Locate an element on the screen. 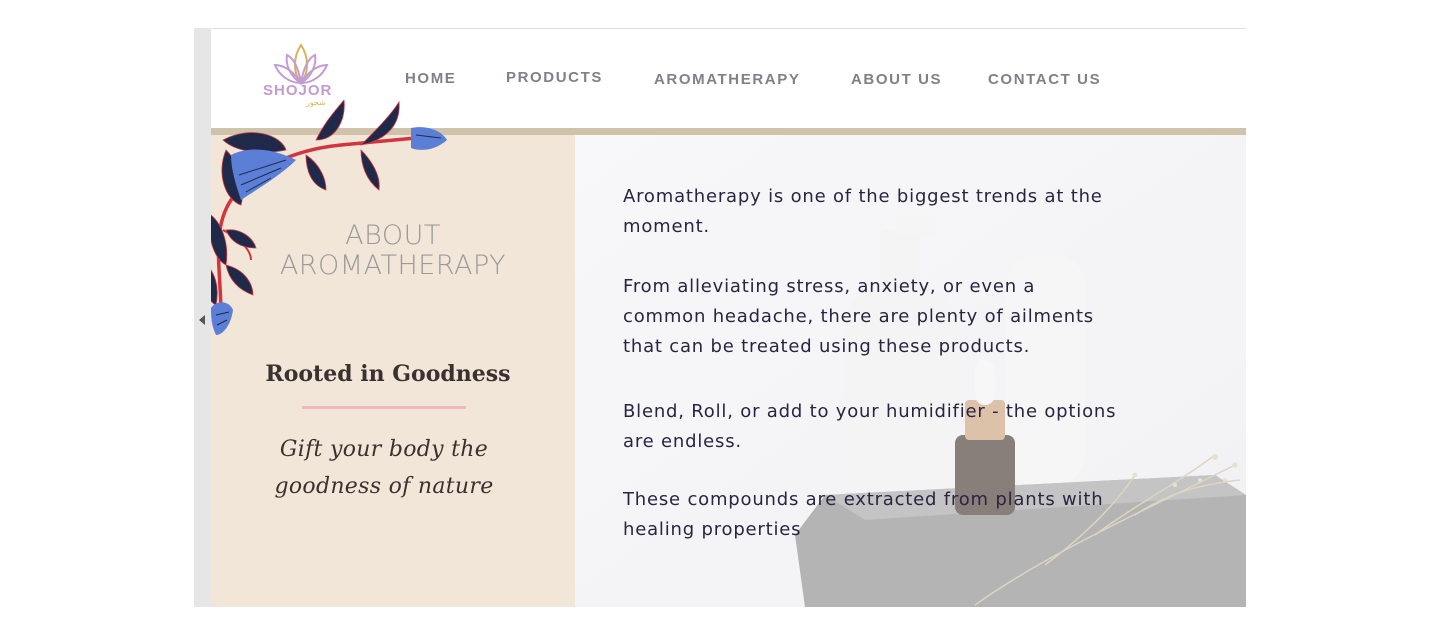 This screenshot has width=1440, height=635. panel-tagline: Gift your body the goodness of nature is located at coordinates (384, 468).